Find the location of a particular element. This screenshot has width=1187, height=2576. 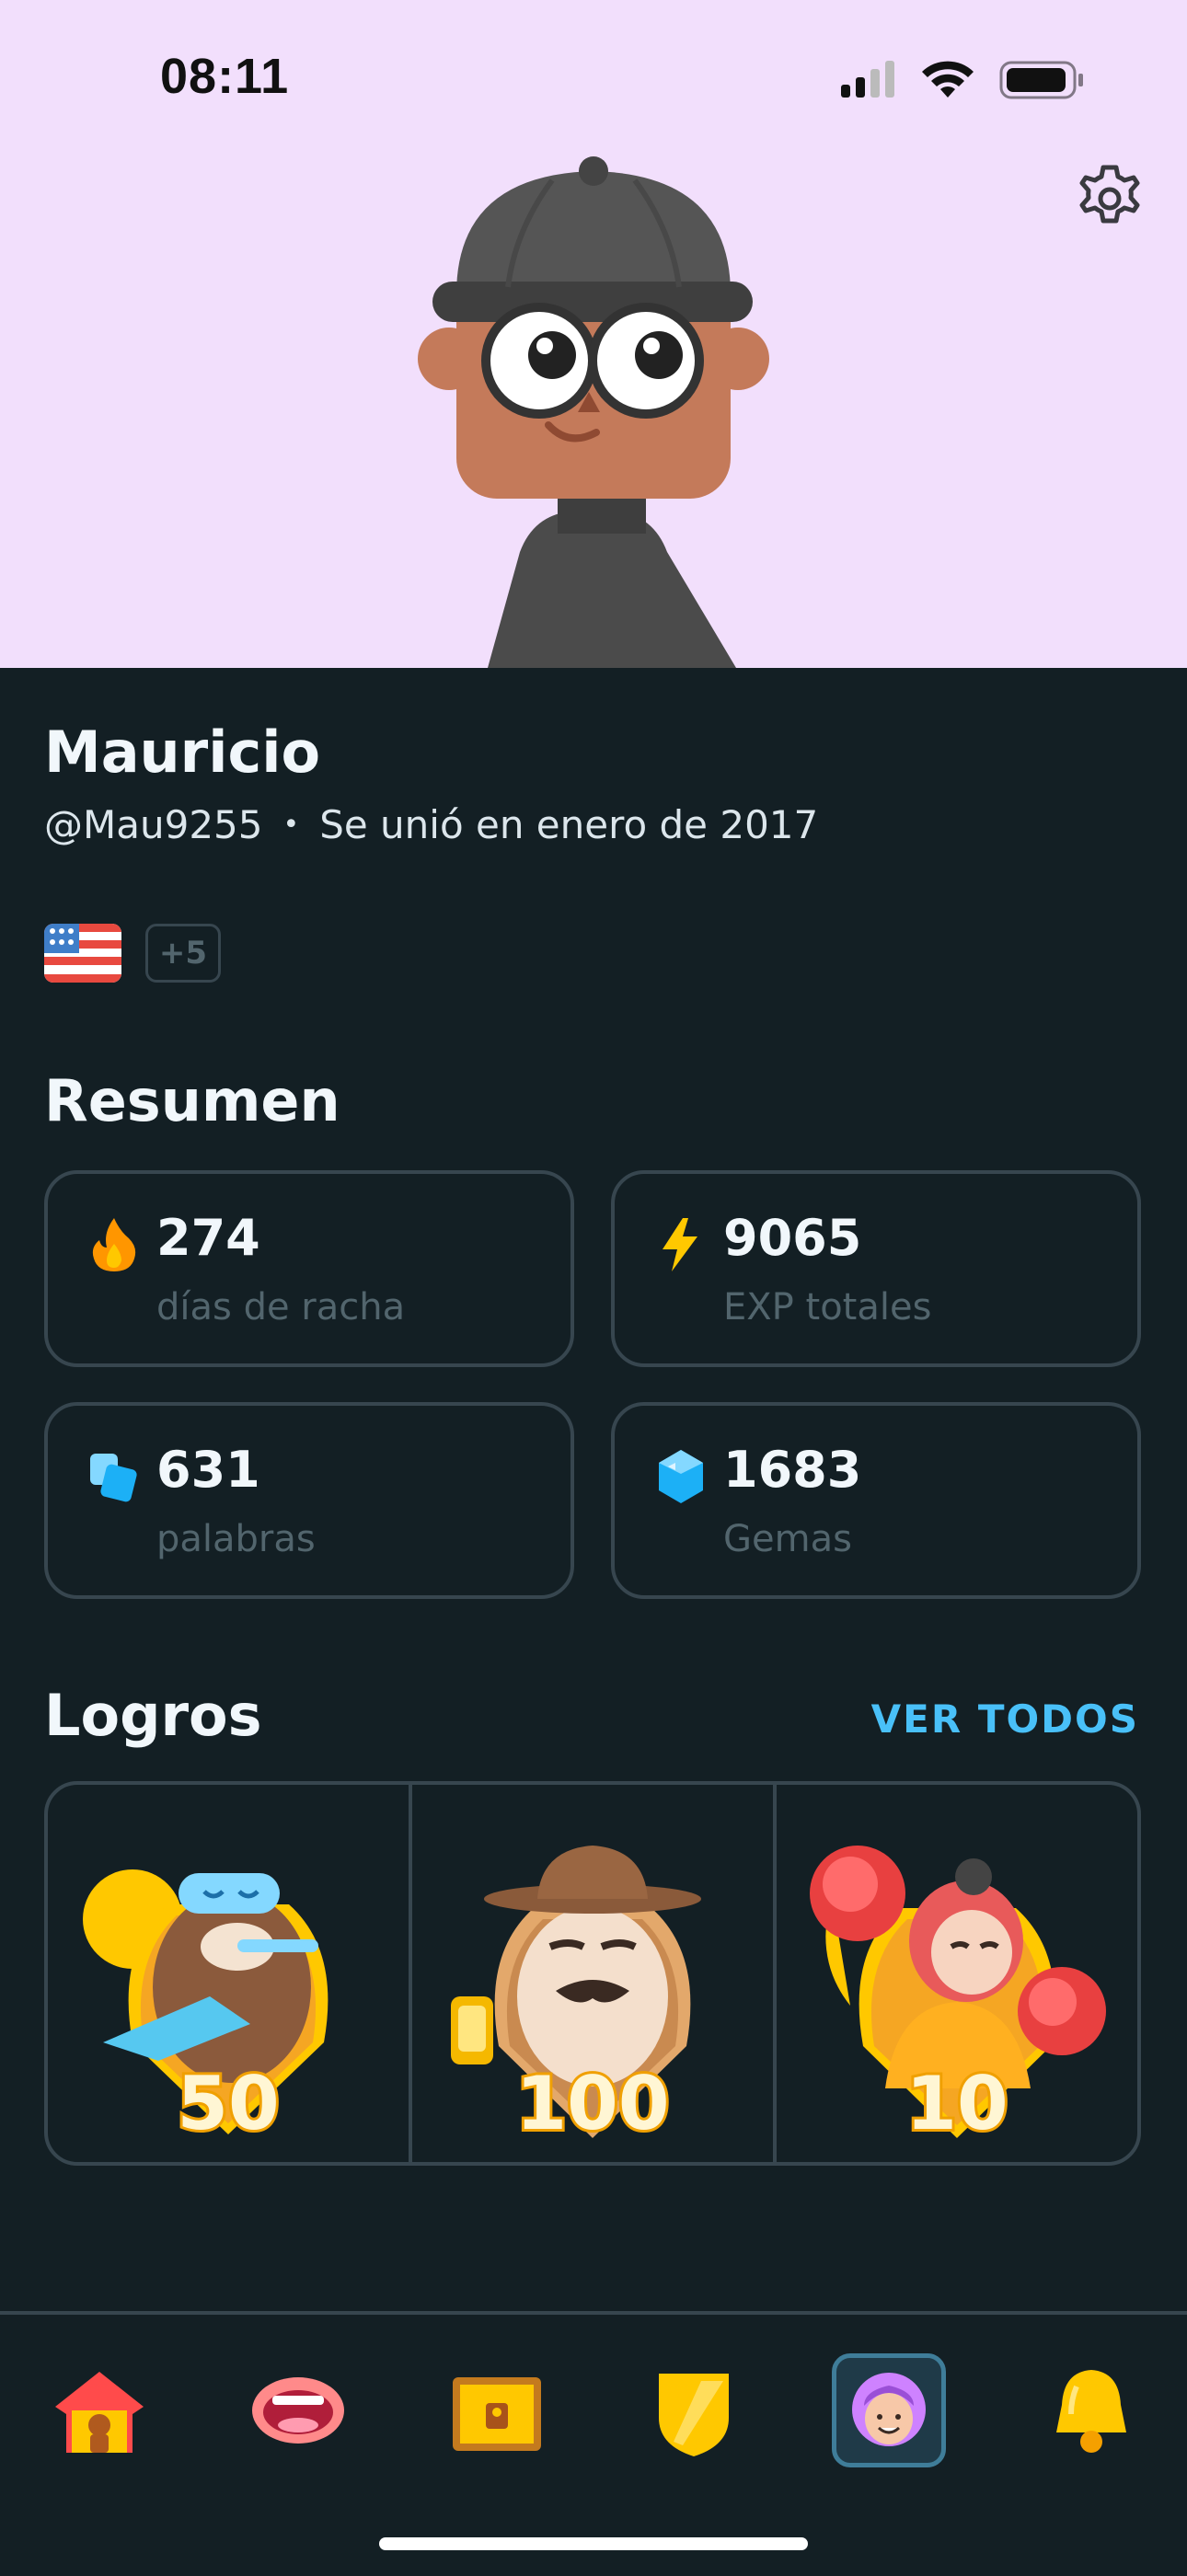

more-courses-badge: +5 is located at coordinates (183, 953).